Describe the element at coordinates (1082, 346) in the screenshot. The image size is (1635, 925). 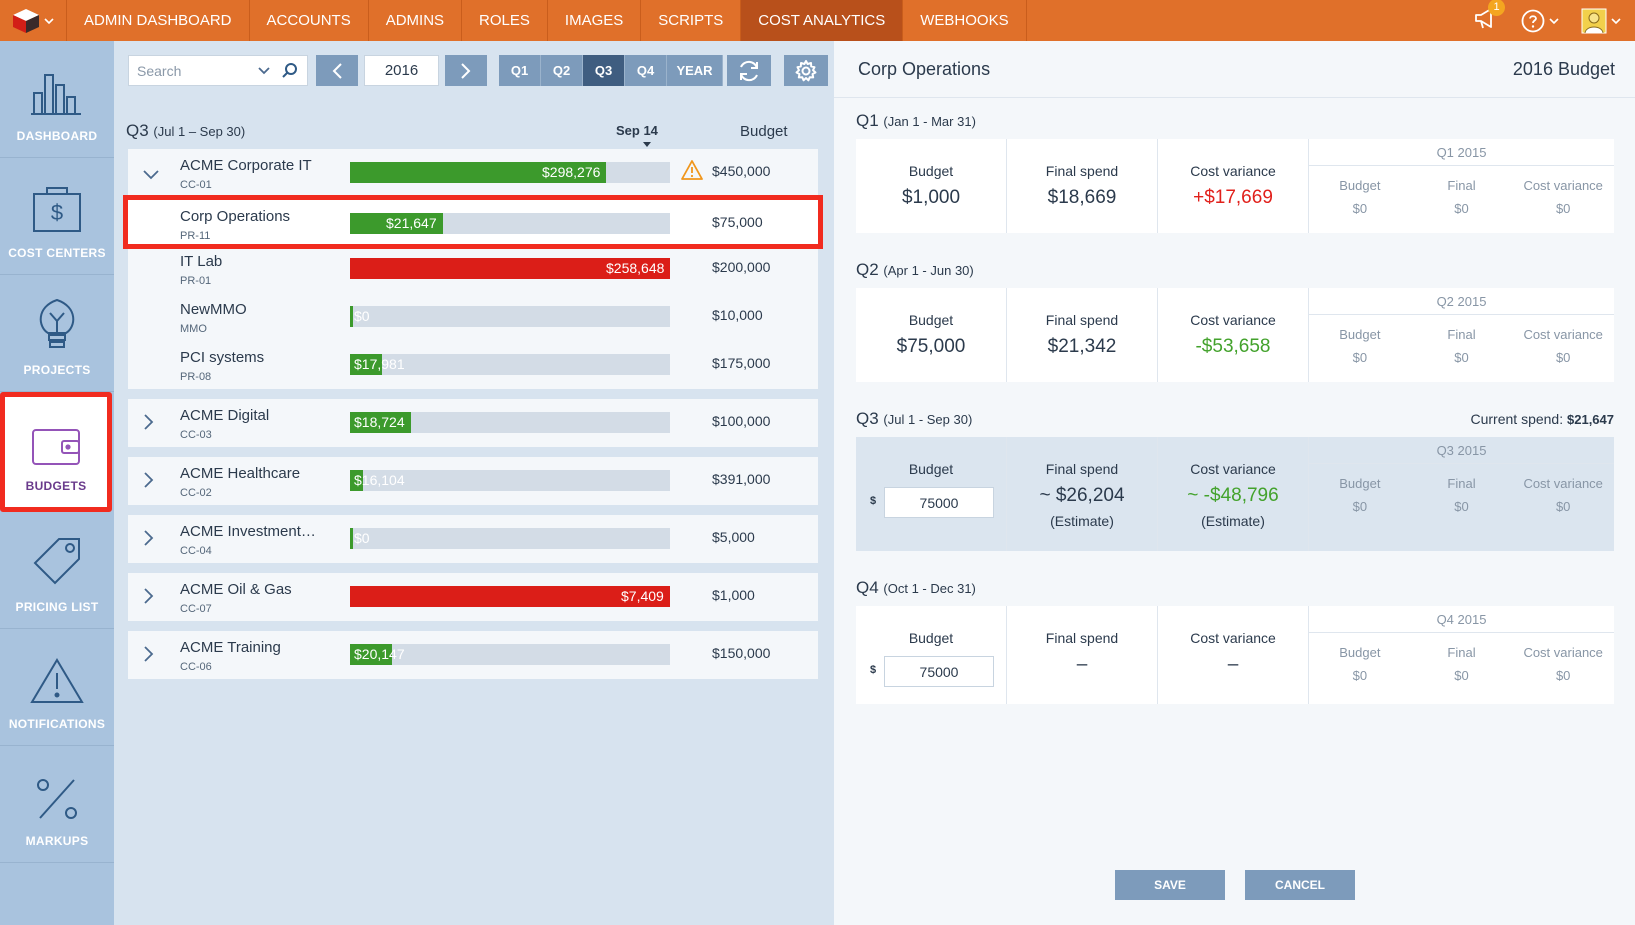
I see `final-spend-value: $21,342` at that location.